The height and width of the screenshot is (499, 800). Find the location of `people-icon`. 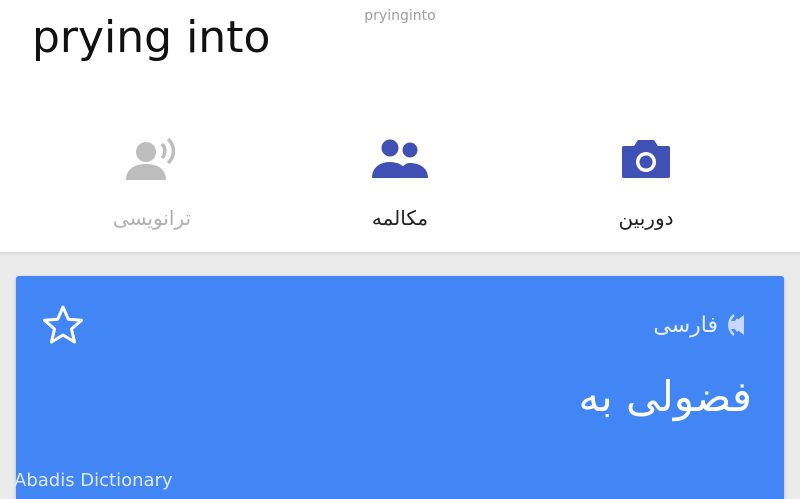

people-icon is located at coordinates (400, 158).